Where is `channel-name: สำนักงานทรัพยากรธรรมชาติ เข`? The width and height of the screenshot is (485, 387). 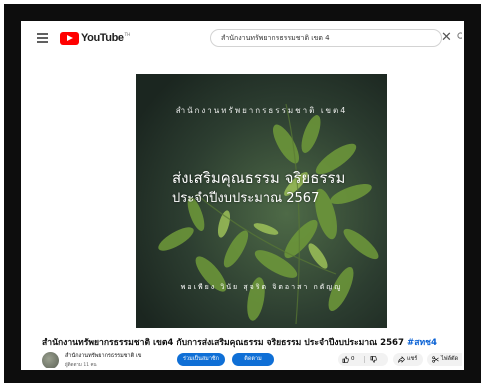
channel-name: สำนักงานทรัพยากรธรรมชาติ เข is located at coordinates (103, 356).